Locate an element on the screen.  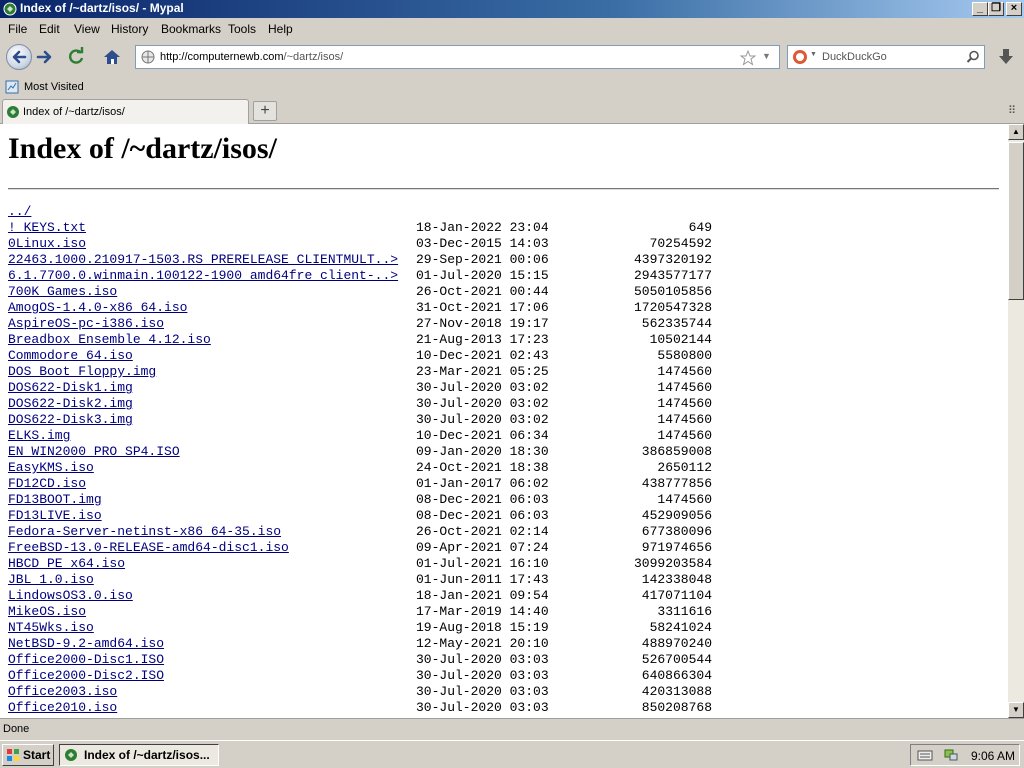
close-button: × is located at coordinates (1014, 9).